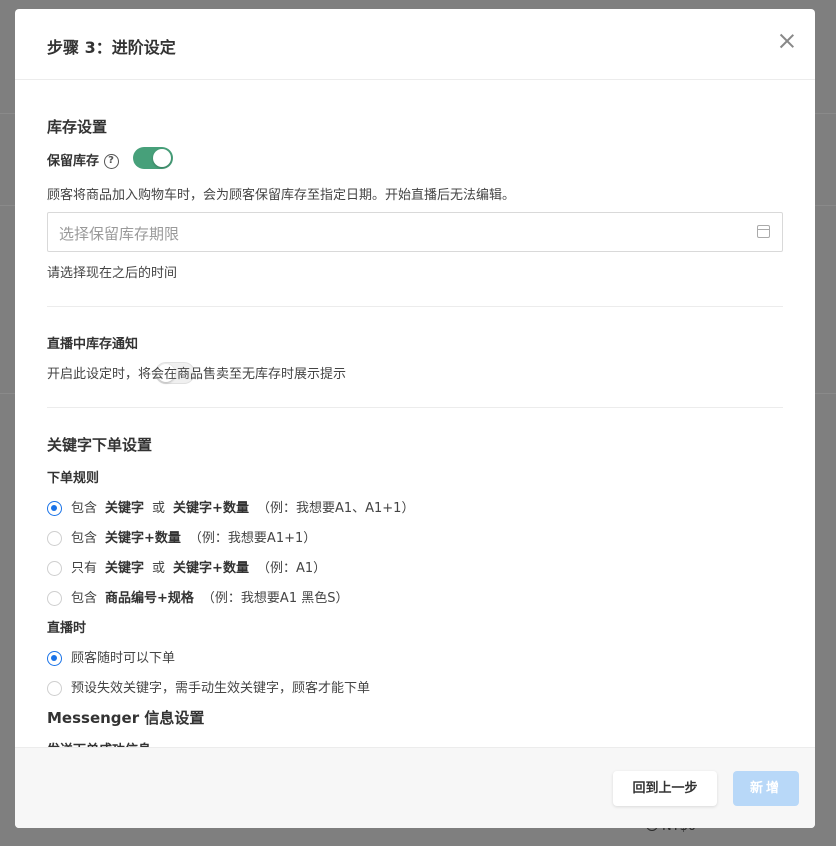 This screenshot has width=836, height=846. Describe the element at coordinates (111, 161) in the screenshot. I see `question-circle-icon: ?` at that location.